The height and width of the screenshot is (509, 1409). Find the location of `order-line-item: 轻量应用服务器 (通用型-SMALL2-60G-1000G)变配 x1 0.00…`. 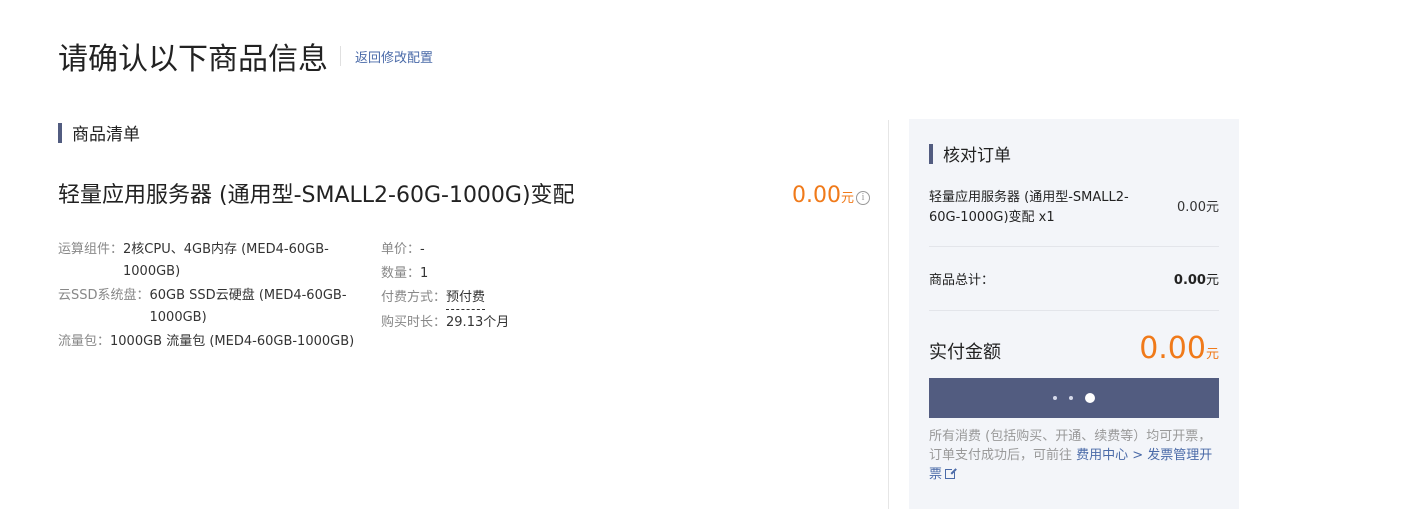

order-line-item: 轻量应用服务器 (通用型-SMALL2-60G-1000G)变配 x1 0.00… is located at coordinates (1074, 217).